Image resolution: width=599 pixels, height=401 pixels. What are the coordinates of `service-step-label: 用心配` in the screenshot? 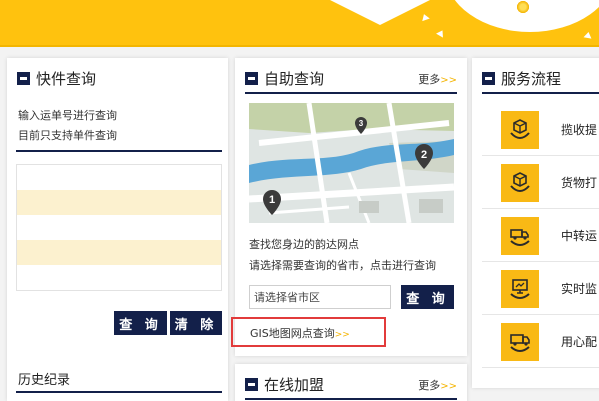 It's located at (579, 342).